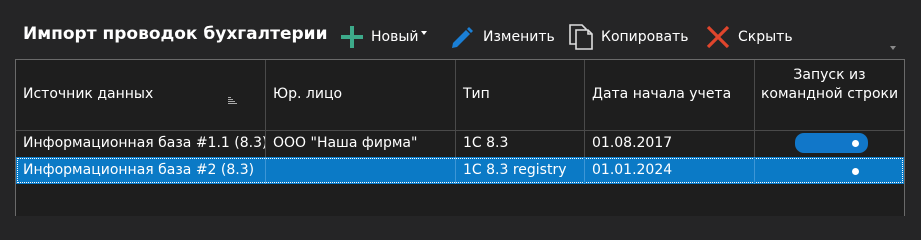 The image size is (921, 240). What do you see at coordinates (670, 95) in the screenshot?
I see `column-header-start-date: Дата начала учета` at bounding box center [670, 95].